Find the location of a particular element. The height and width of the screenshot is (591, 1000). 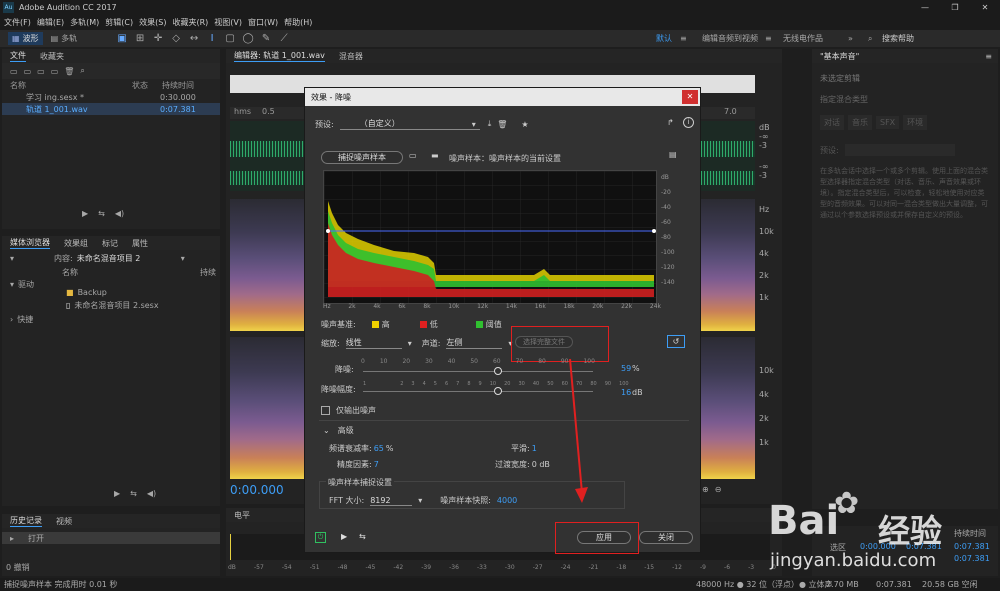

close-button: 关闭 is located at coordinates (666, 537).